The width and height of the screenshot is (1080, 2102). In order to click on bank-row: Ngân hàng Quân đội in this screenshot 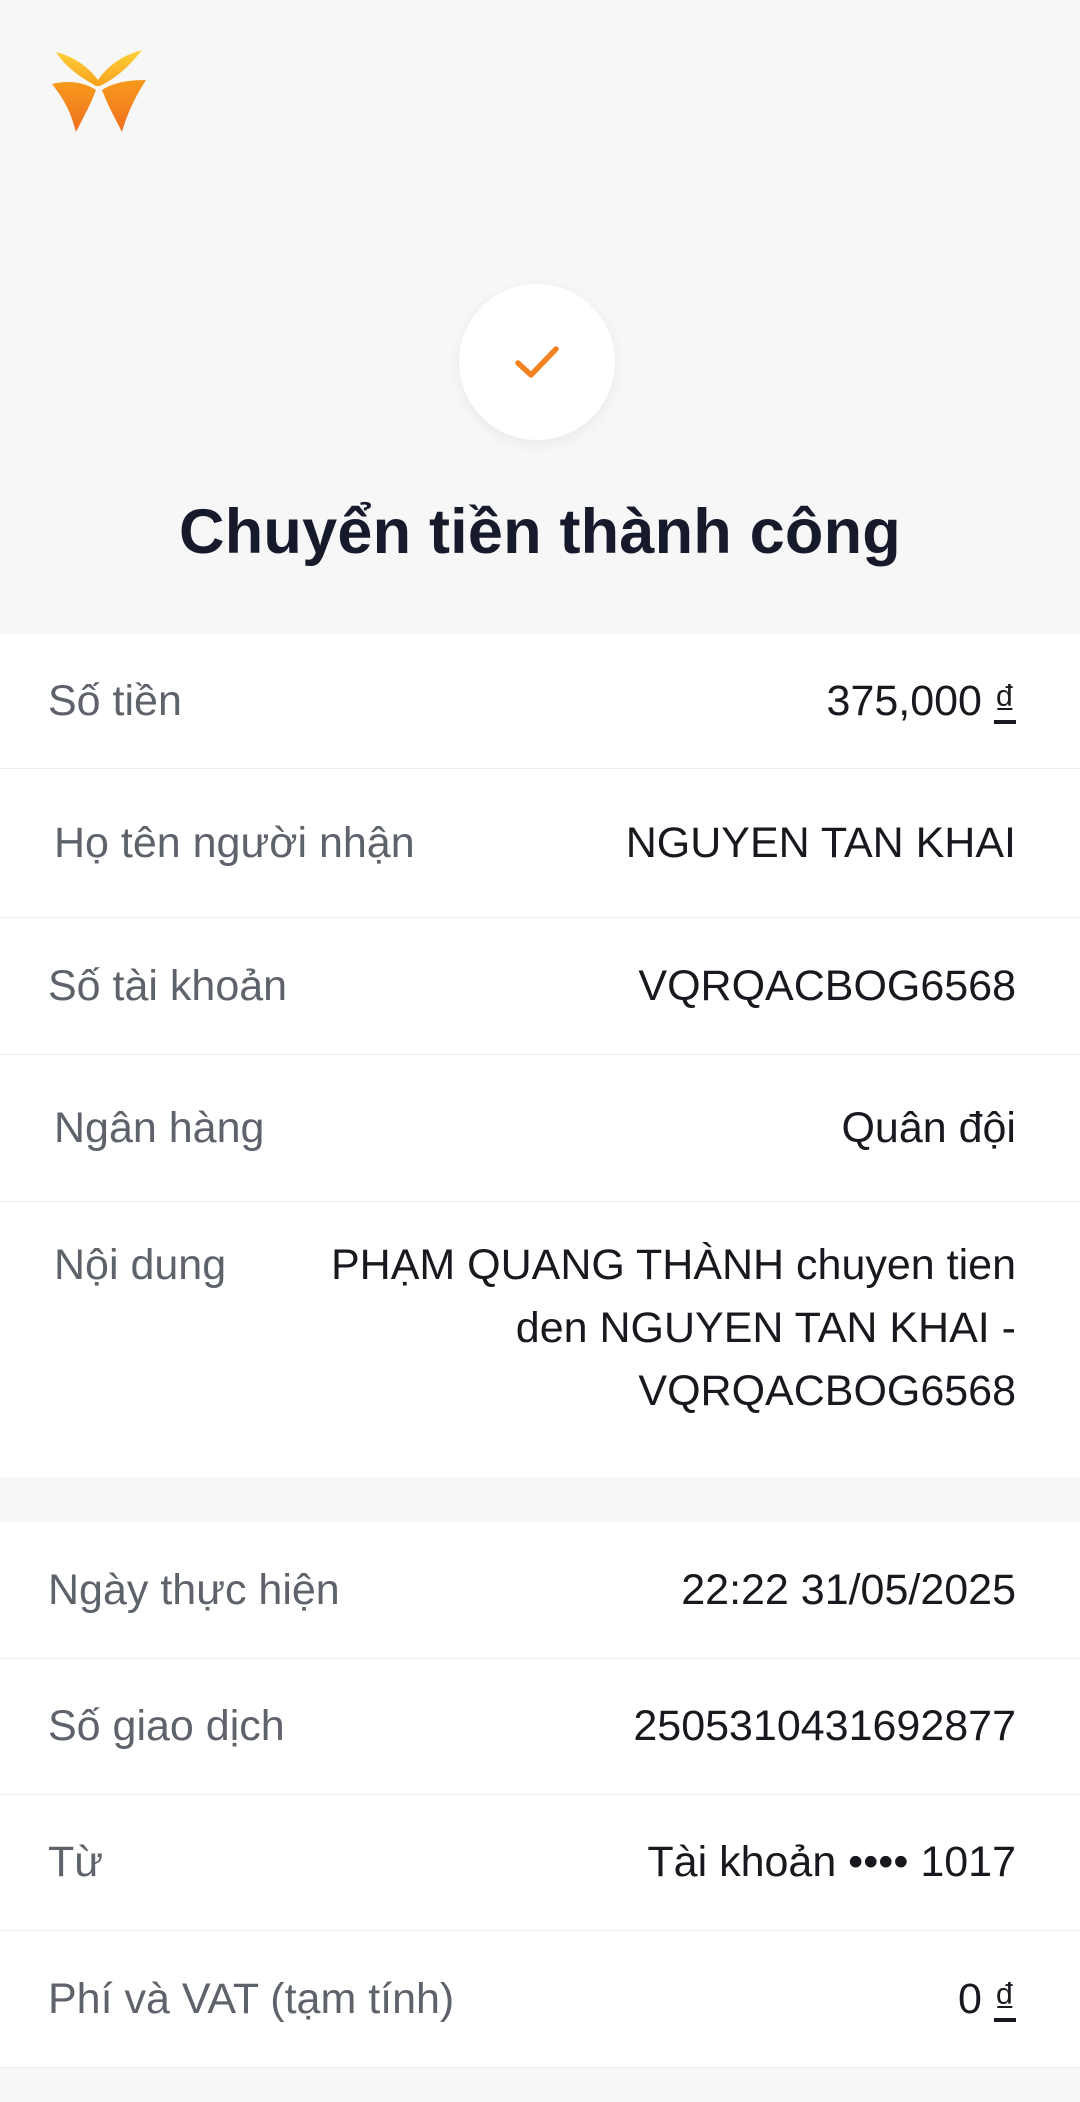, I will do `click(540, 1128)`.